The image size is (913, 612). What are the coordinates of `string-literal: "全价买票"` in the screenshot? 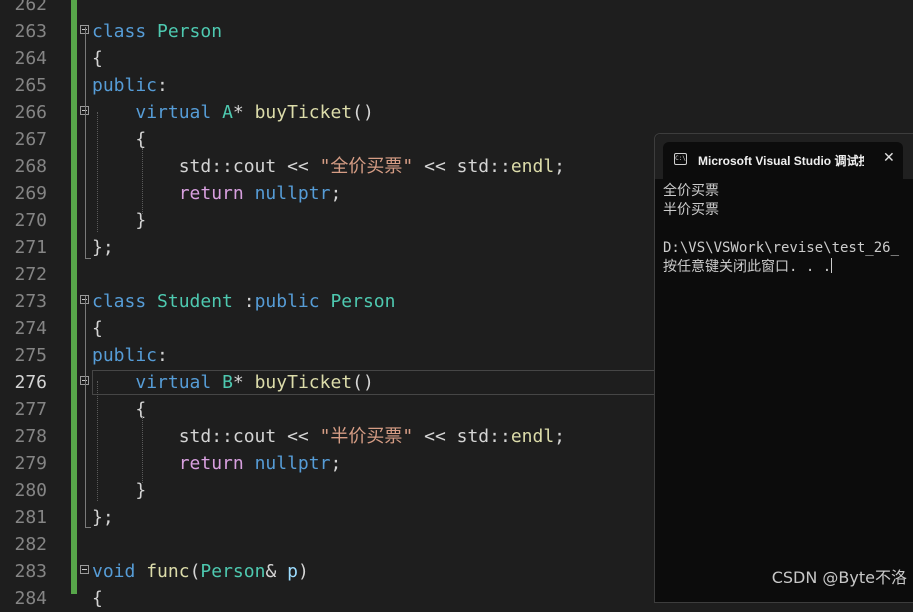 It's located at (366, 166).